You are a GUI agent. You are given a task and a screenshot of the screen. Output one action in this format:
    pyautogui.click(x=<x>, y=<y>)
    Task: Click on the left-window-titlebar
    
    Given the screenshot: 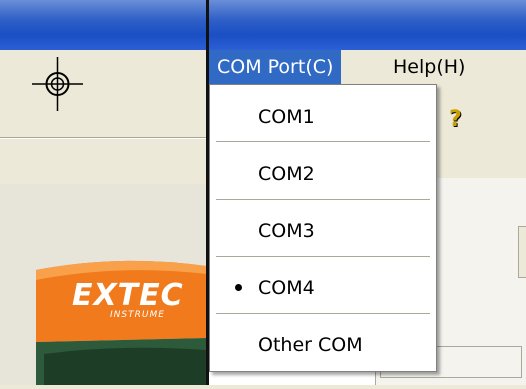 What is the action you would take?
    pyautogui.click(x=103, y=25)
    